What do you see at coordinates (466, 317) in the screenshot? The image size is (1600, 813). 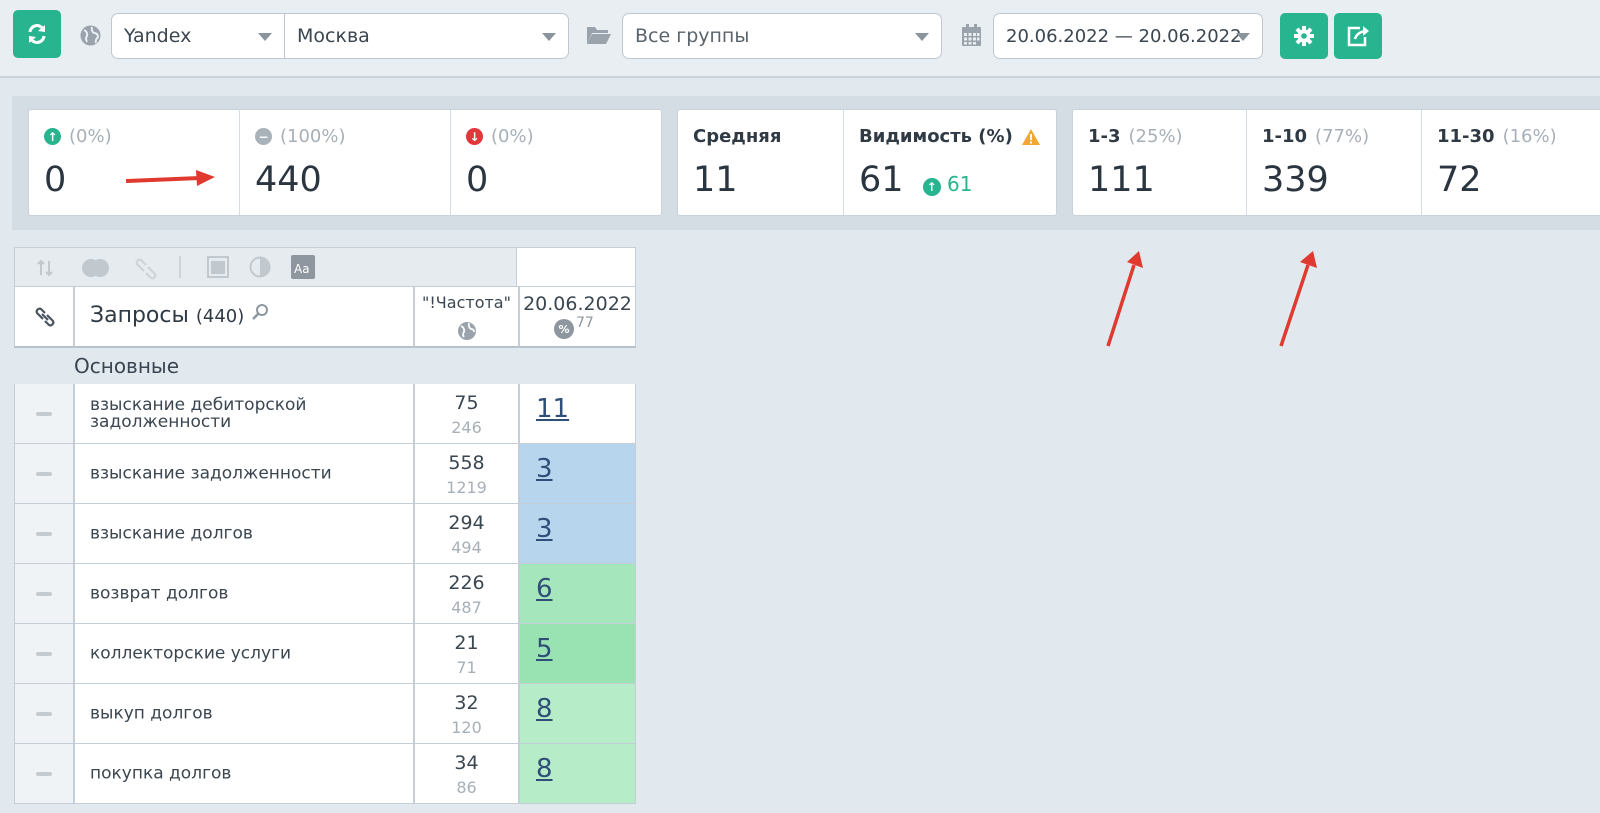 I see `frequency-column-header: "!Частота"` at bounding box center [466, 317].